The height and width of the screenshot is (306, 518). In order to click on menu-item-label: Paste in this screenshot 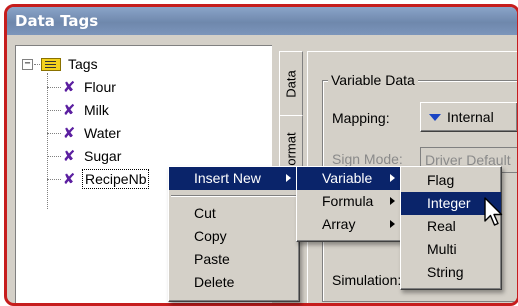, I will do `click(212, 259)`.